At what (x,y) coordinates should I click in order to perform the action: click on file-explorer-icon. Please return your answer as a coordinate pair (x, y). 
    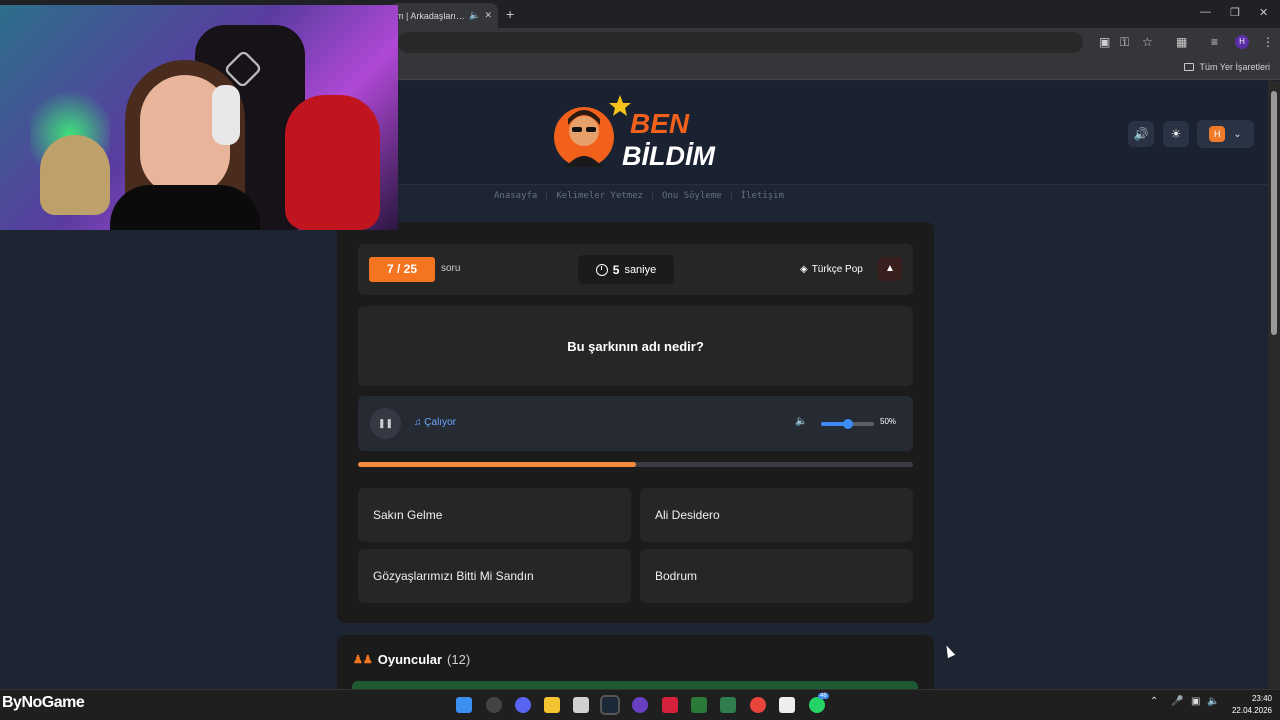
    Looking at the image, I should click on (552, 705).